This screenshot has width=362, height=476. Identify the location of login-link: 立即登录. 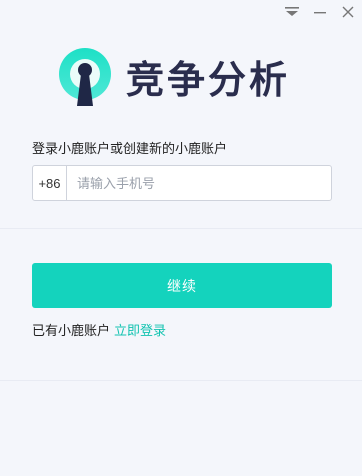
(140, 330).